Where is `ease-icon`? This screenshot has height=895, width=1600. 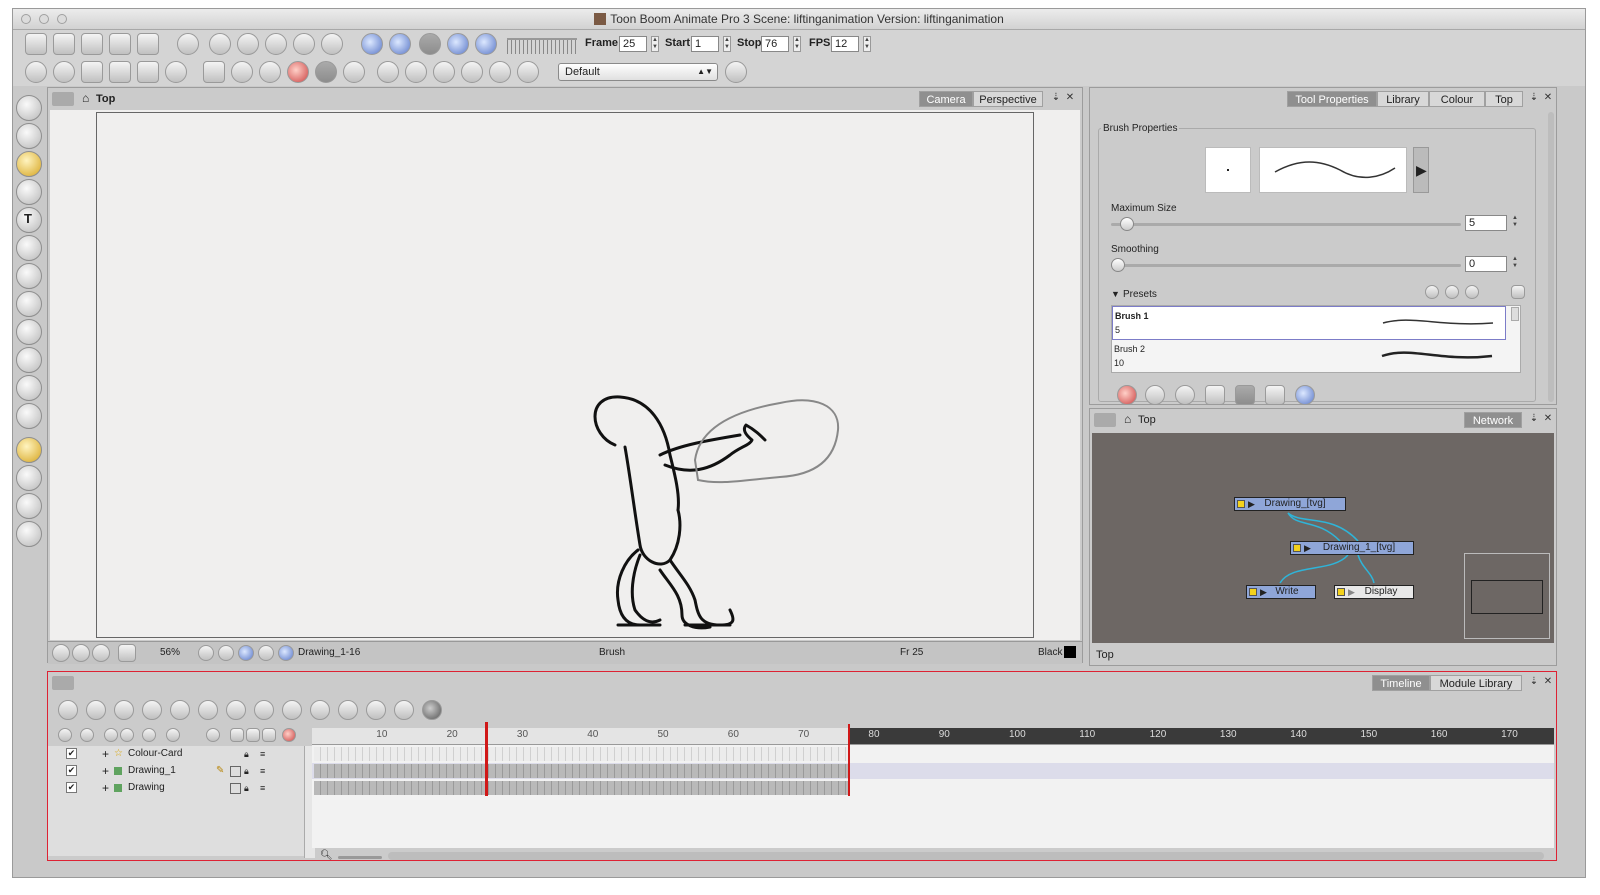 ease-icon is located at coordinates (236, 710).